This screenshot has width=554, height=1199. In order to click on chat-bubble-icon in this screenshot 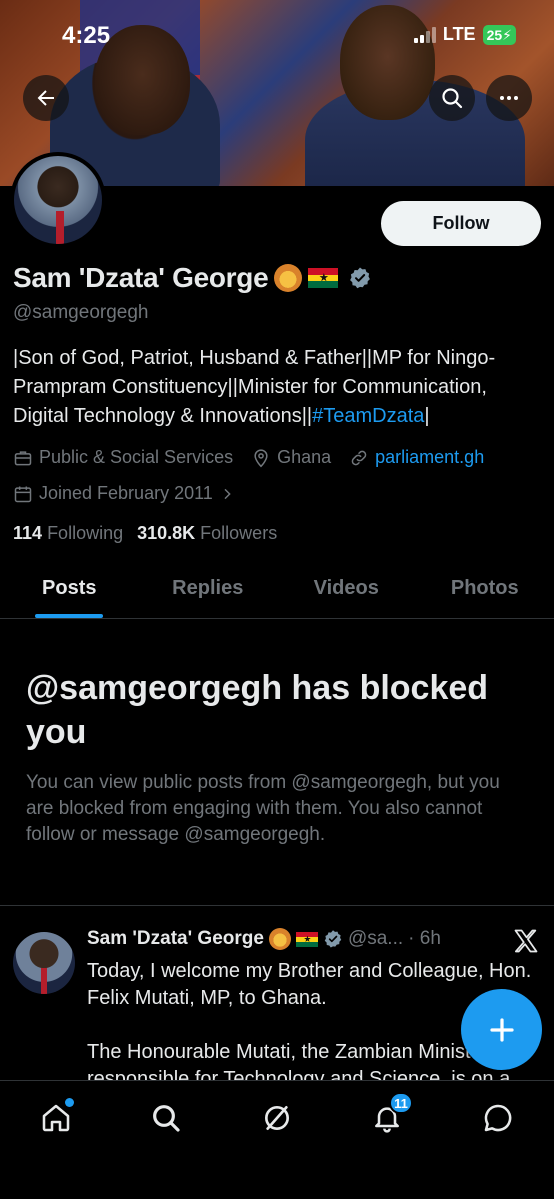, I will do `click(498, 1118)`.